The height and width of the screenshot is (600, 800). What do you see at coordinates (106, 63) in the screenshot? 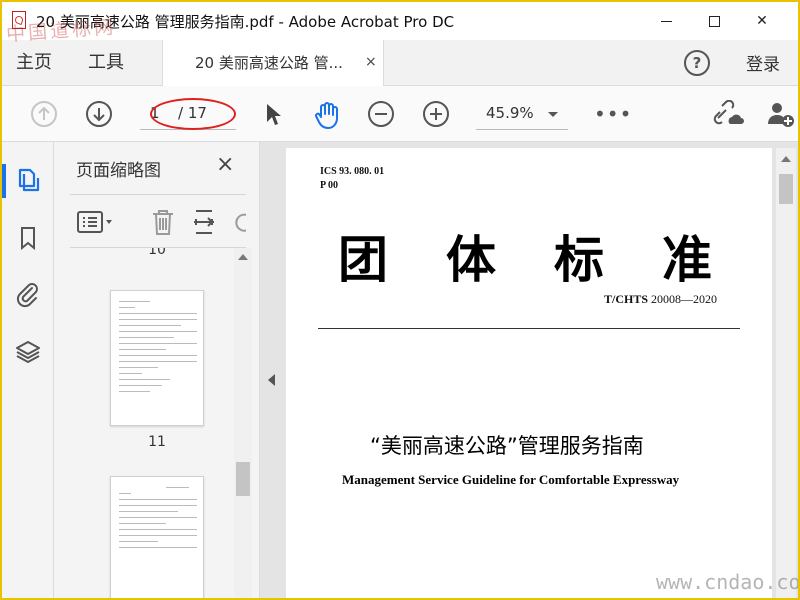
I see `tab-tools: 工具` at bounding box center [106, 63].